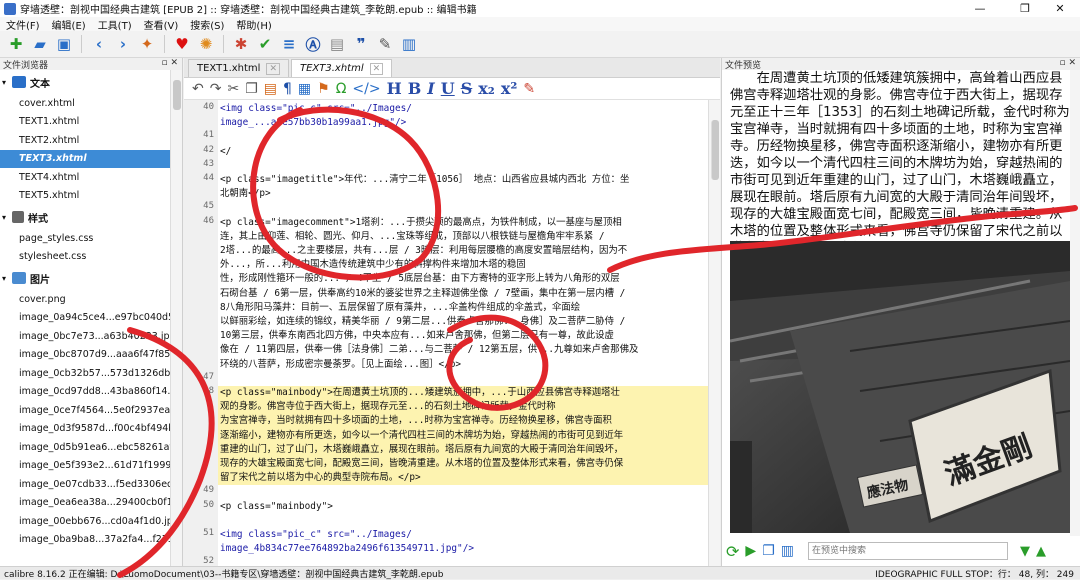  What do you see at coordinates (253, 24) in the screenshot?
I see `menu-help: 帮助(H)` at bounding box center [253, 24].